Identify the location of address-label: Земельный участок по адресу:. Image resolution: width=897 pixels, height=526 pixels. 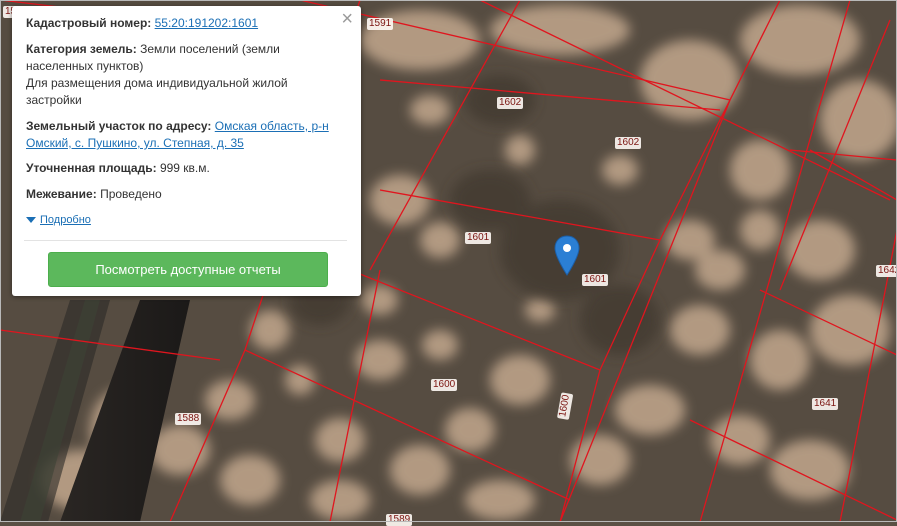
(119, 126).